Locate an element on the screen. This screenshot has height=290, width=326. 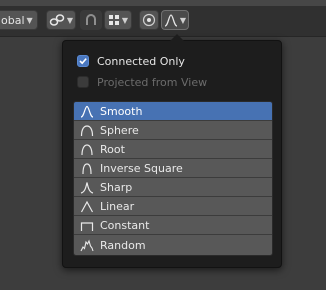
proportional-editing-toggle is located at coordinates (149, 20).